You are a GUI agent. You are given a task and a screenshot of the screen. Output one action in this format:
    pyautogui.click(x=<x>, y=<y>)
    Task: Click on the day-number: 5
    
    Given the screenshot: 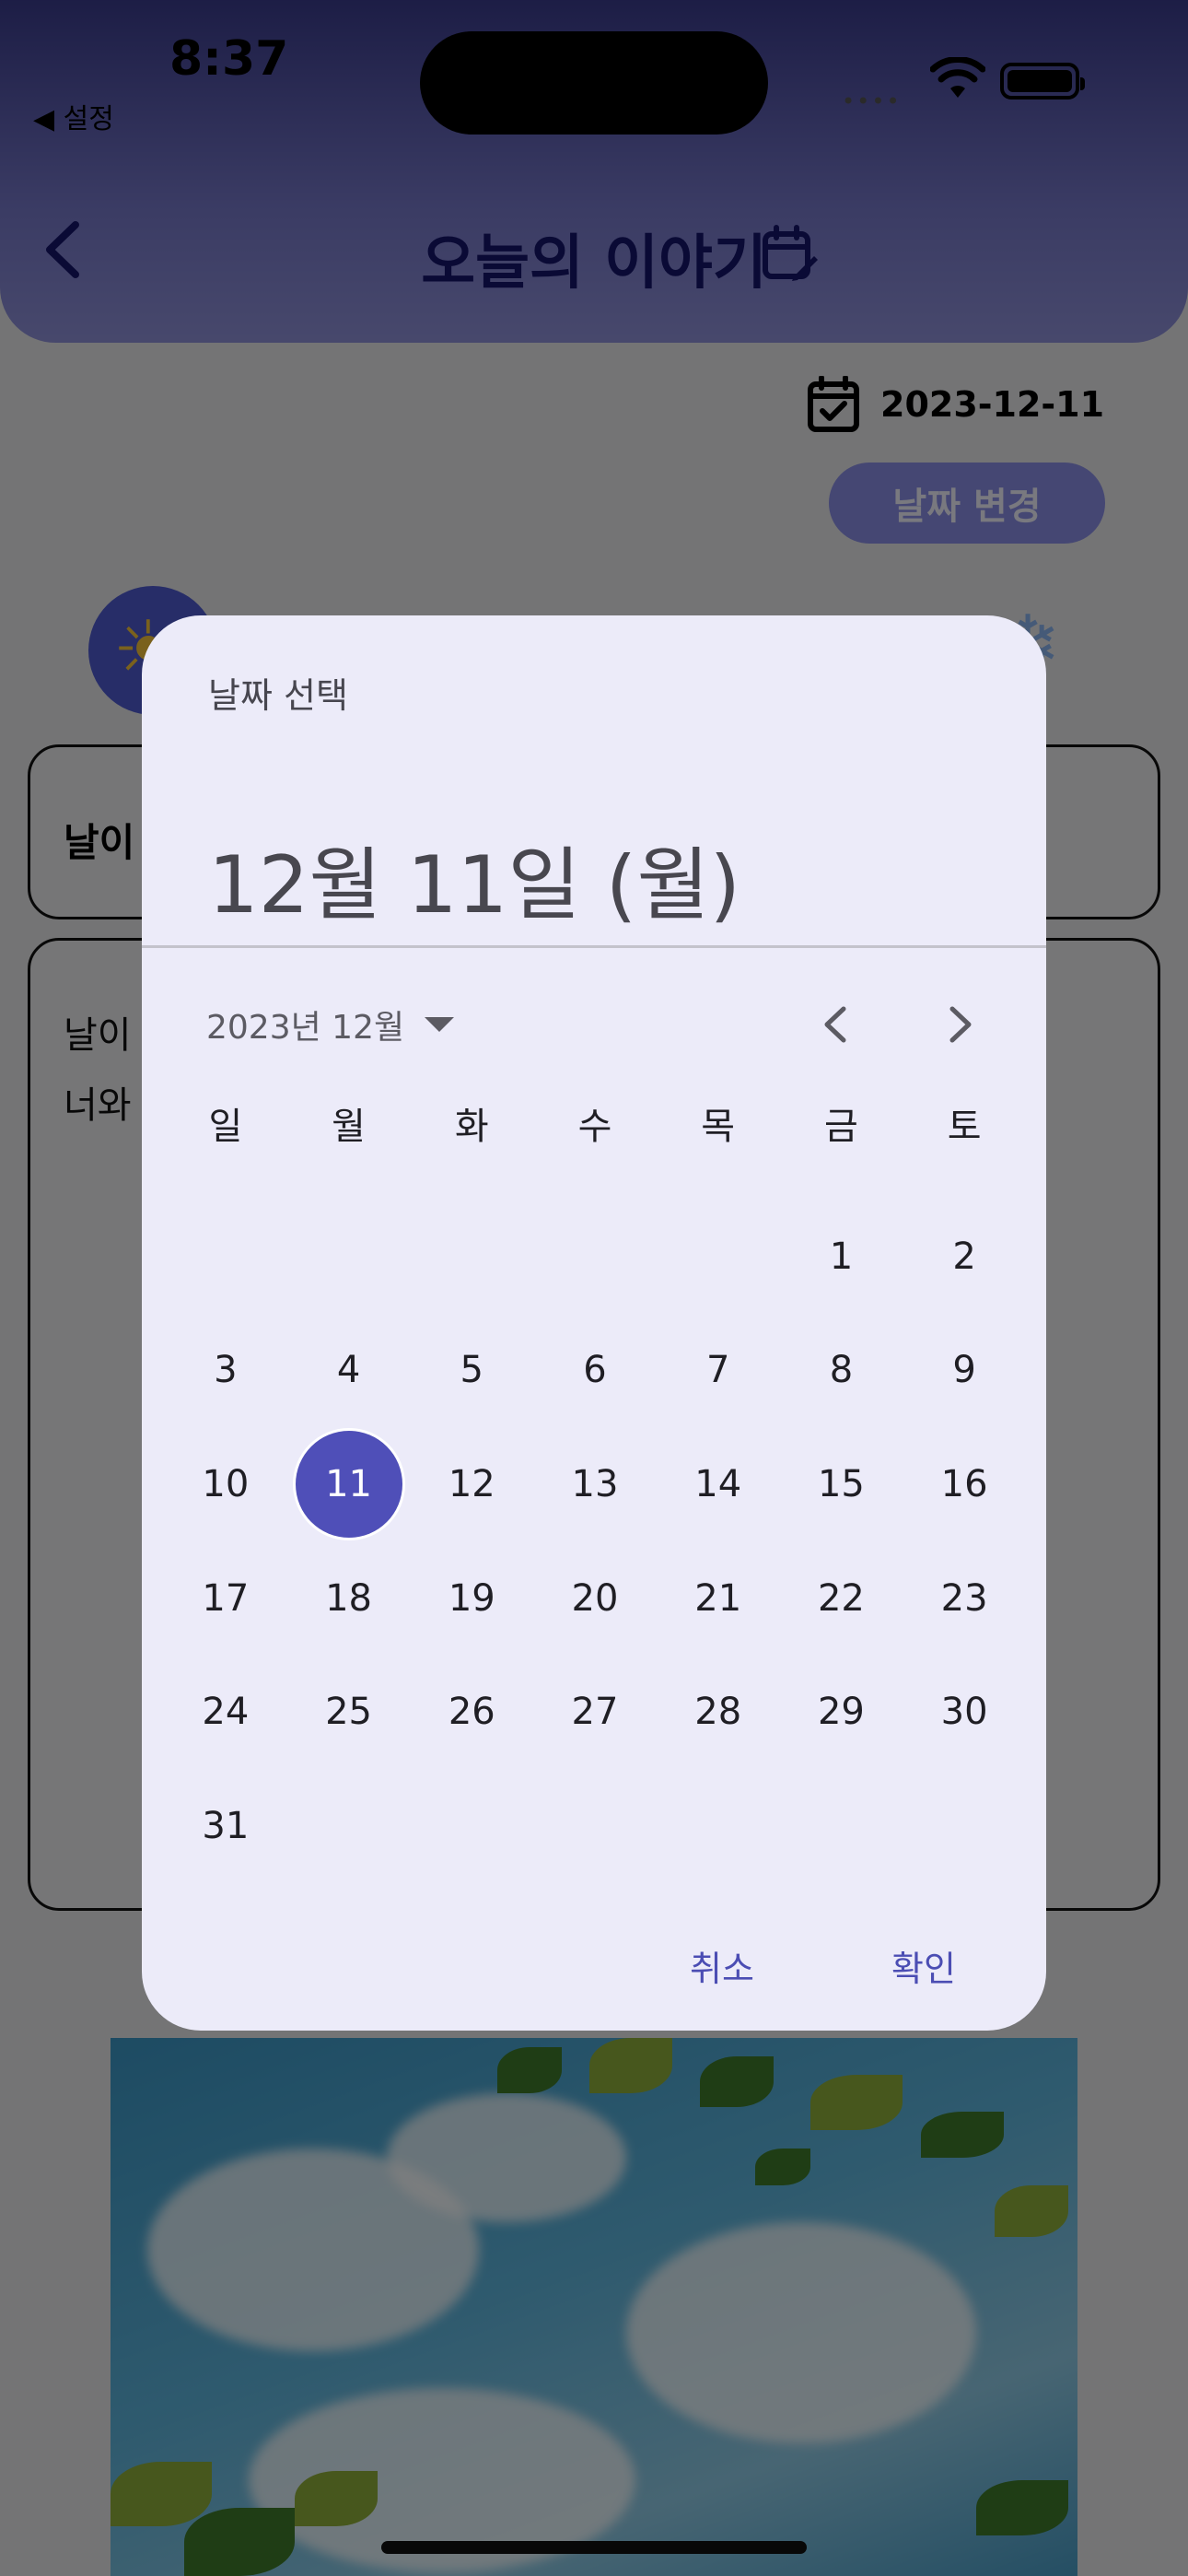 What is the action you would take?
    pyautogui.click(x=471, y=1370)
    